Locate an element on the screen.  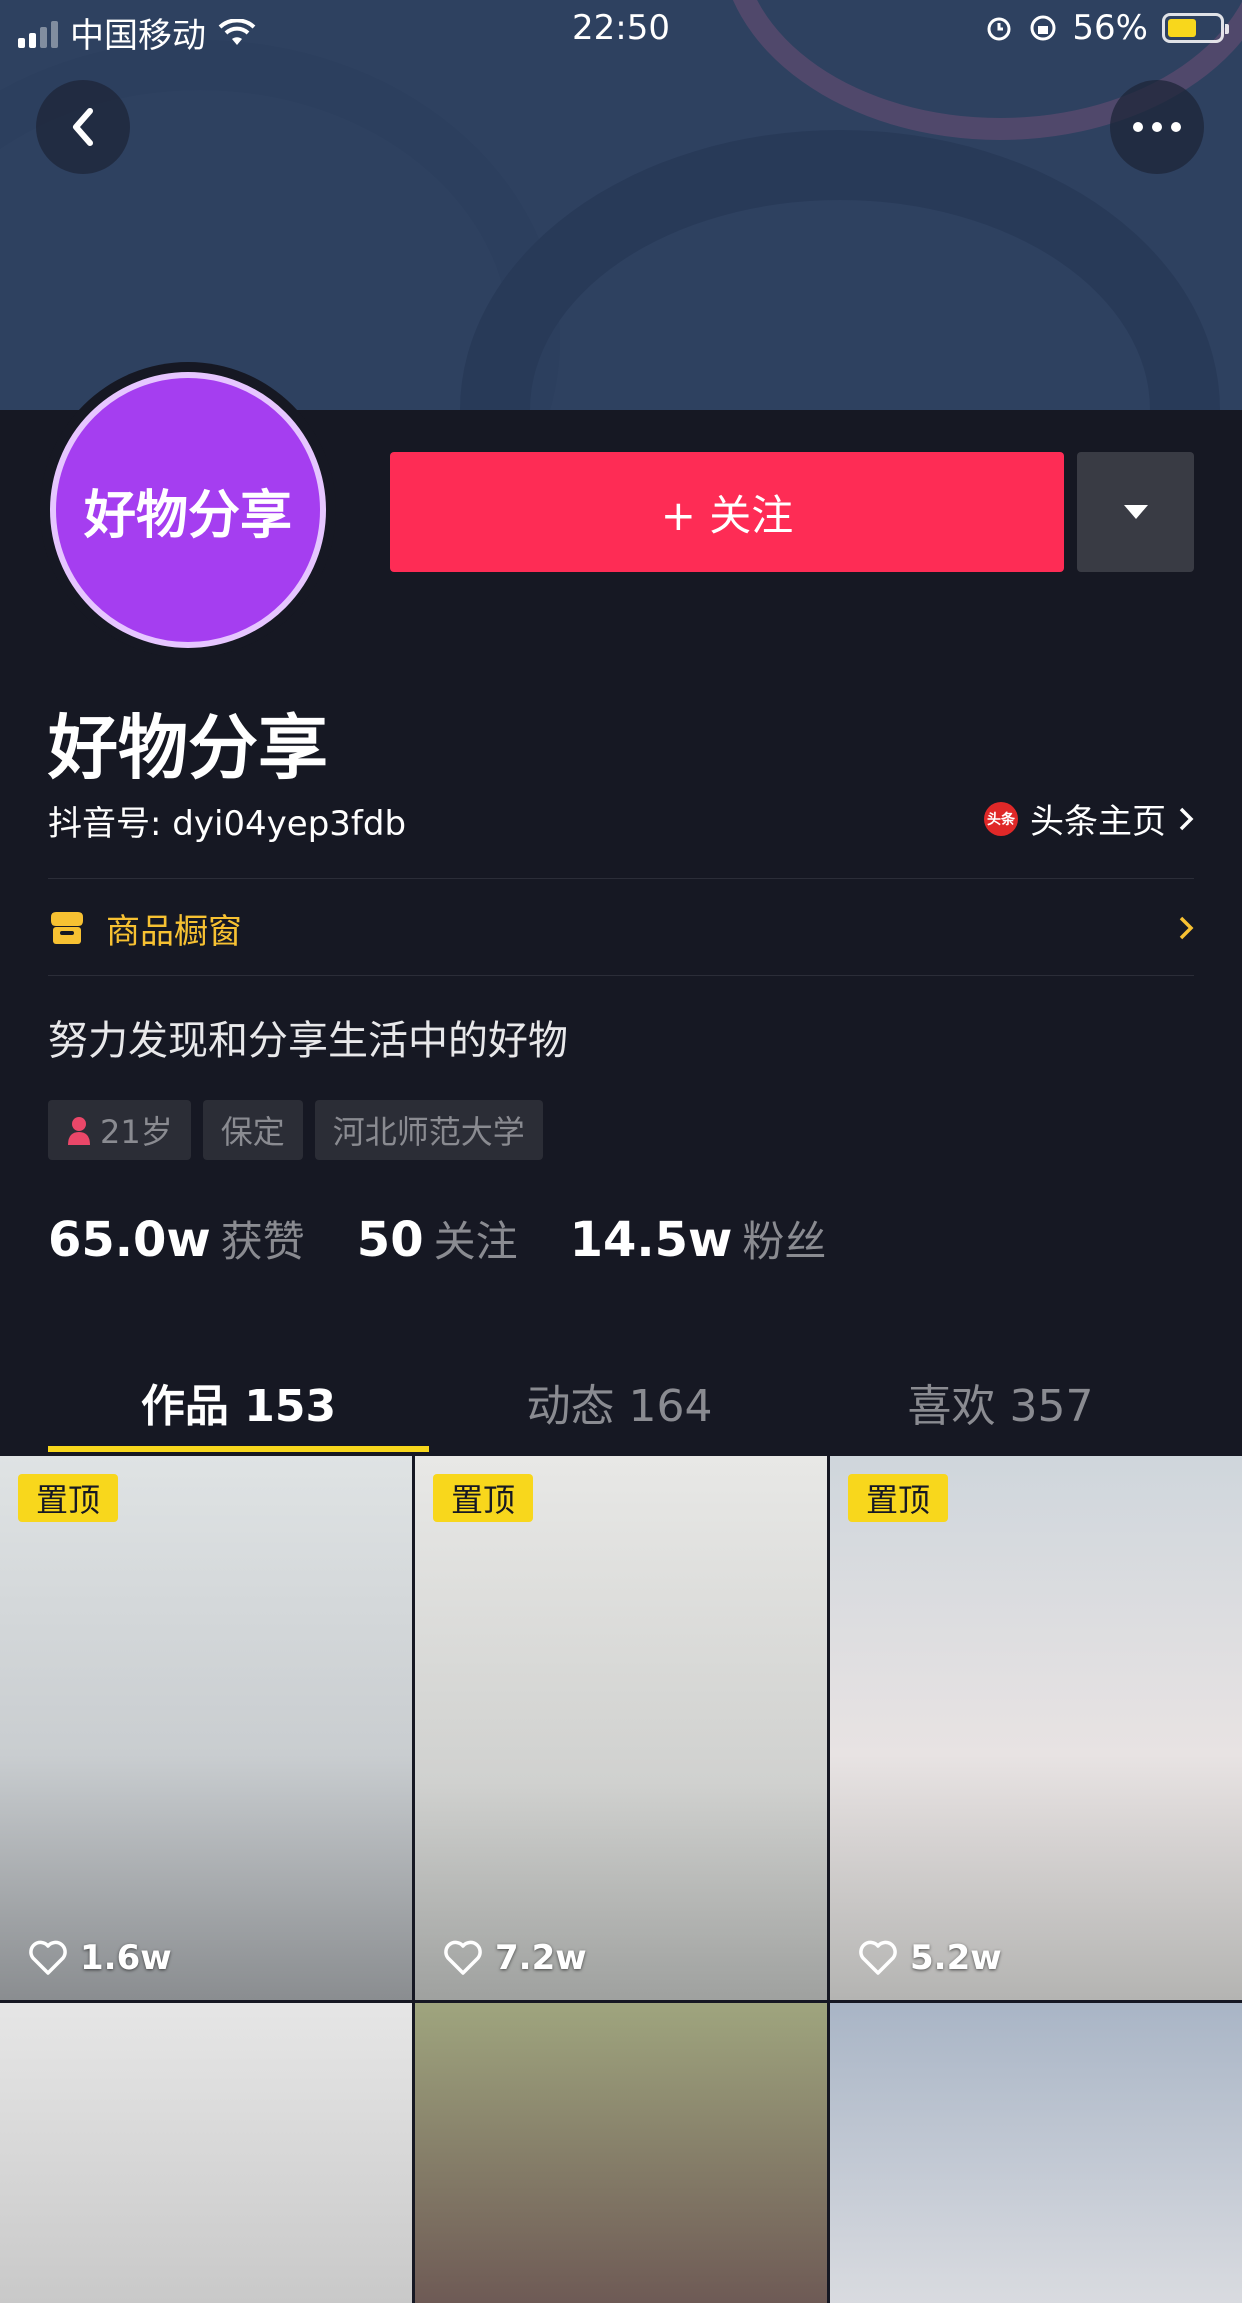
stat-label: 粉丝 is located at coordinates (784, 1241).